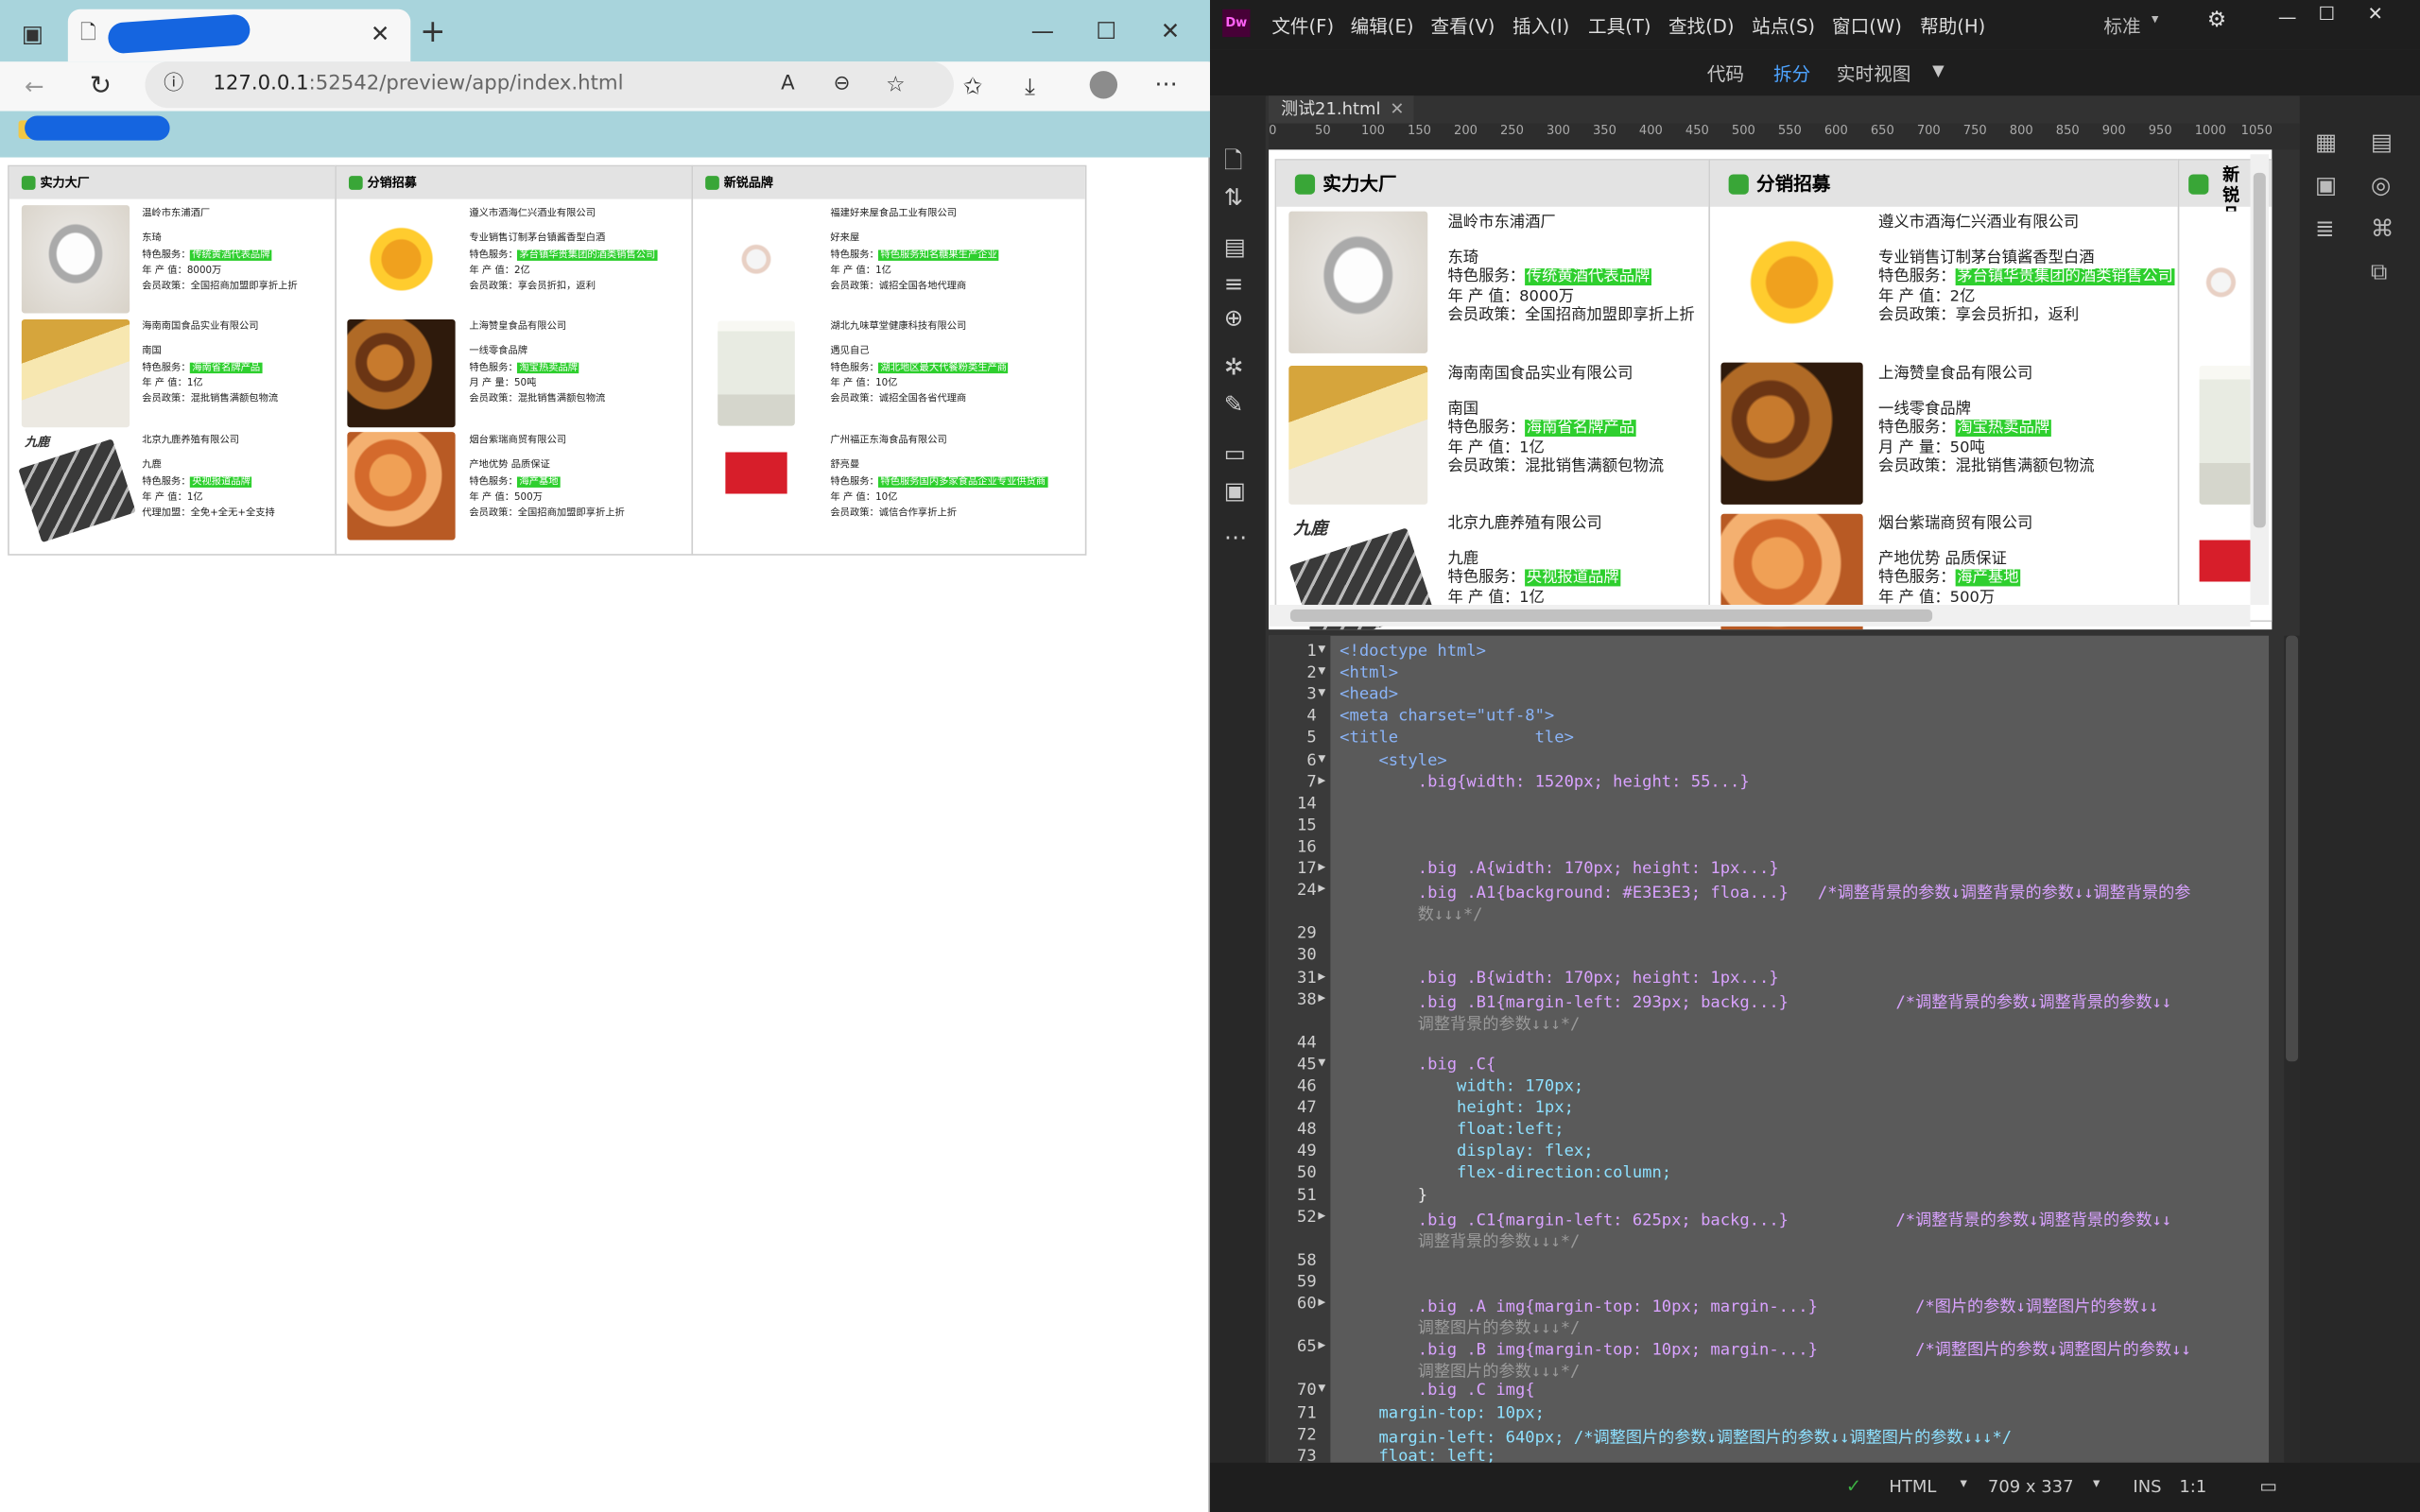 The image size is (2420, 1512). What do you see at coordinates (1540, 25) in the screenshot?
I see `menu-insert: 插入(I)` at bounding box center [1540, 25].